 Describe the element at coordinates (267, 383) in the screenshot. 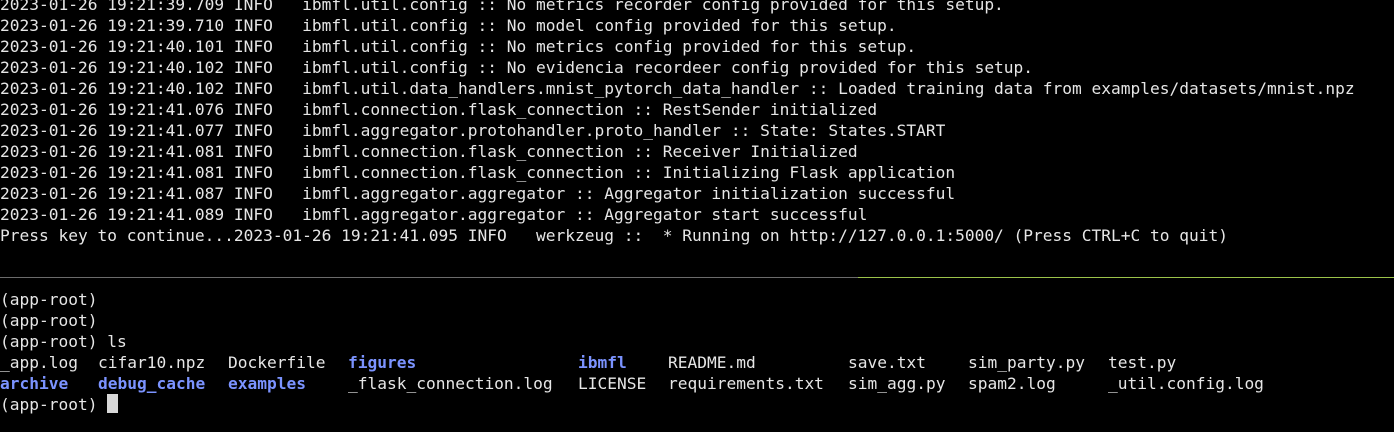

I see `directory-entry: examples` at that location.